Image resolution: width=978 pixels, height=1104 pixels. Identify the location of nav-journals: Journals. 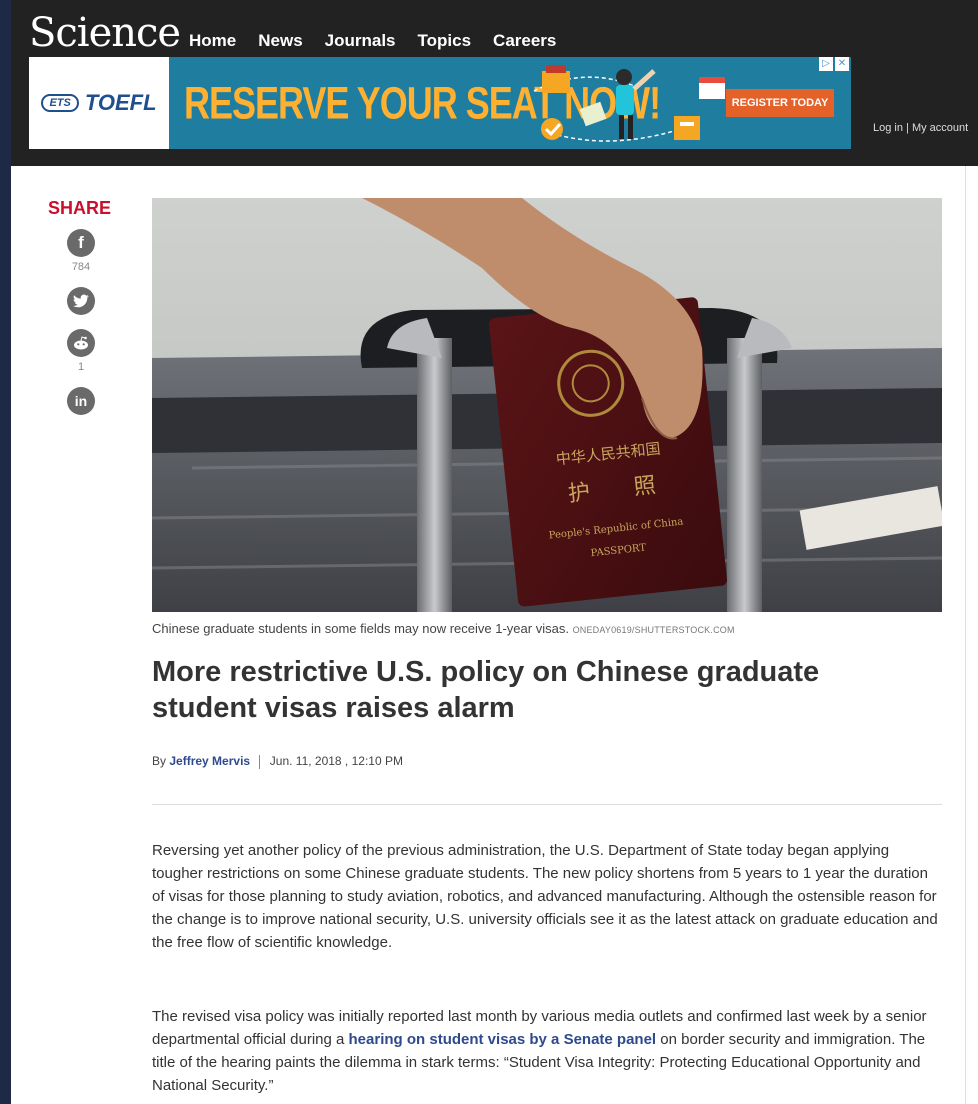
(360, 41).